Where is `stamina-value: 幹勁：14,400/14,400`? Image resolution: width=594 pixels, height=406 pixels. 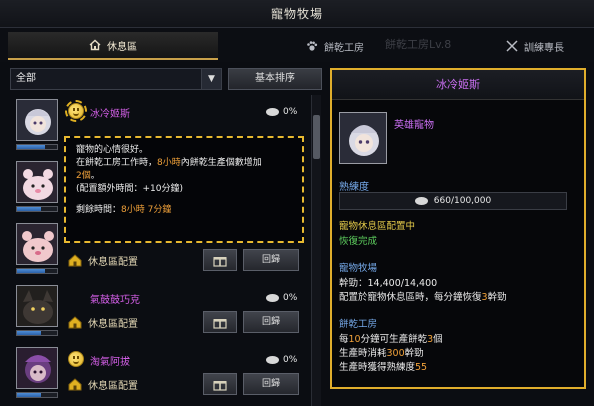 stamina-value: 幹勁：14,400/14,400 is located at coordinates (388, 283).